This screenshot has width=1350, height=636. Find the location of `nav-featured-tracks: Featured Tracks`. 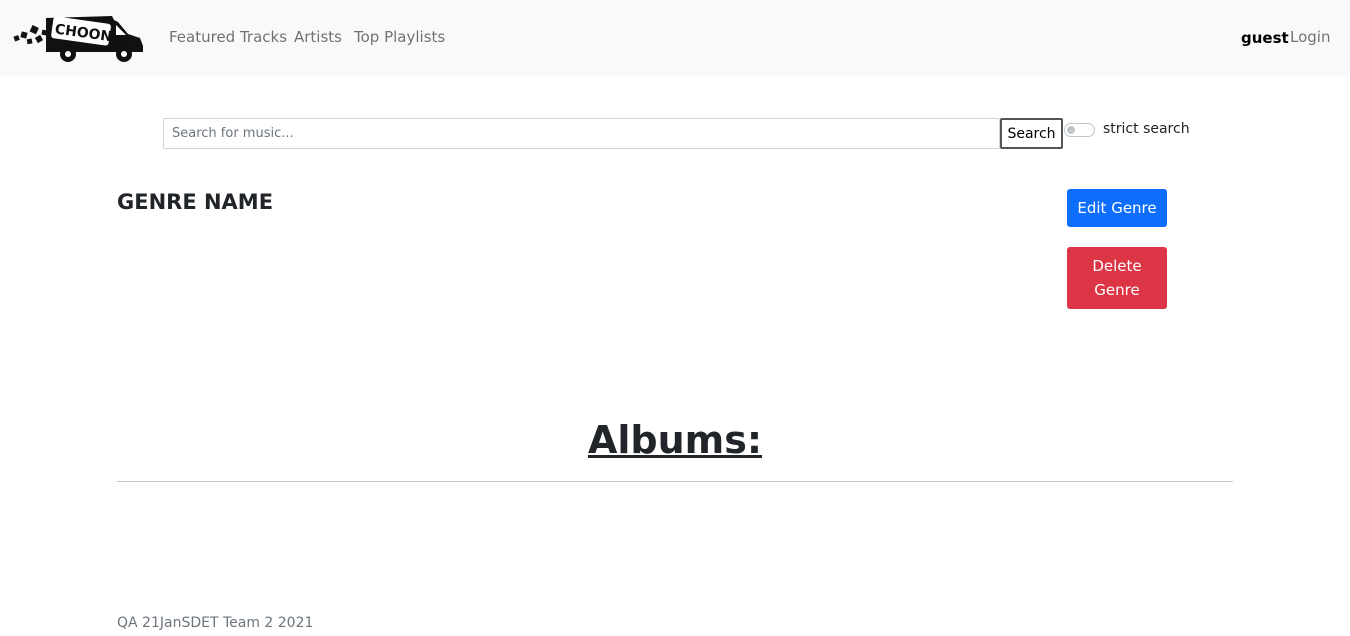

nav-featured-tracks: Featured Tracks is located at coordinates (228, 37).